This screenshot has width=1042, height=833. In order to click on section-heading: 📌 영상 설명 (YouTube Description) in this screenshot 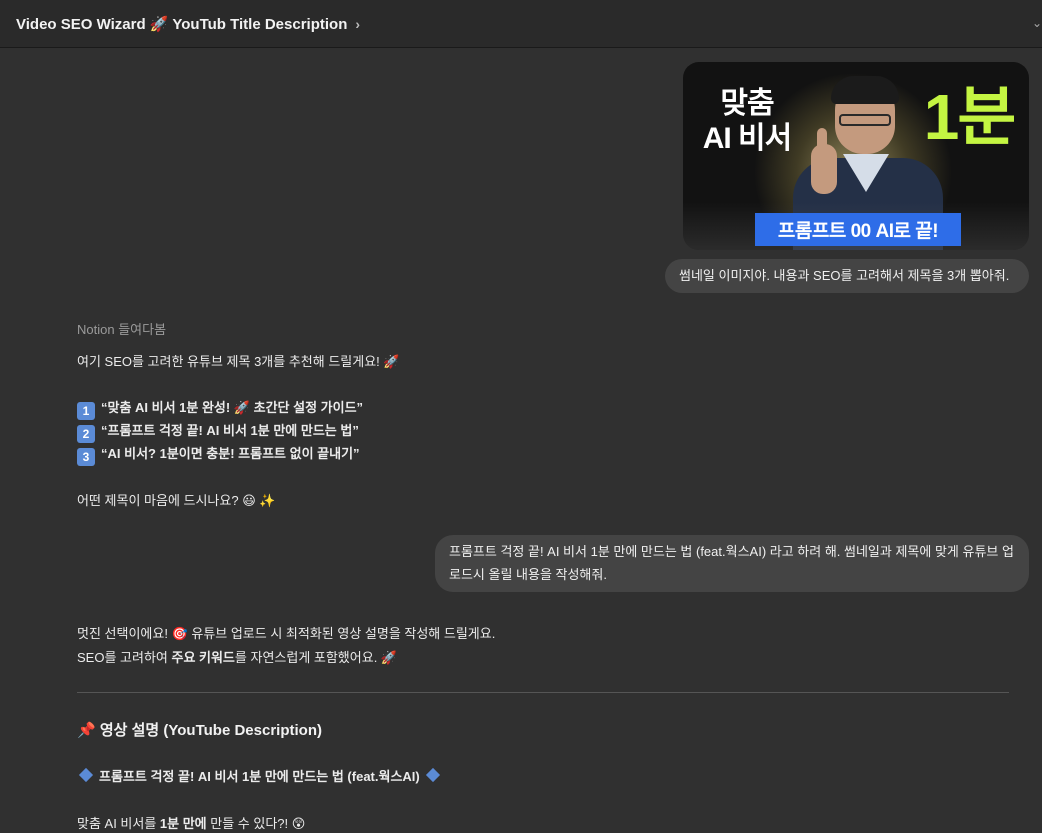, I will do `click(199, 730)`.